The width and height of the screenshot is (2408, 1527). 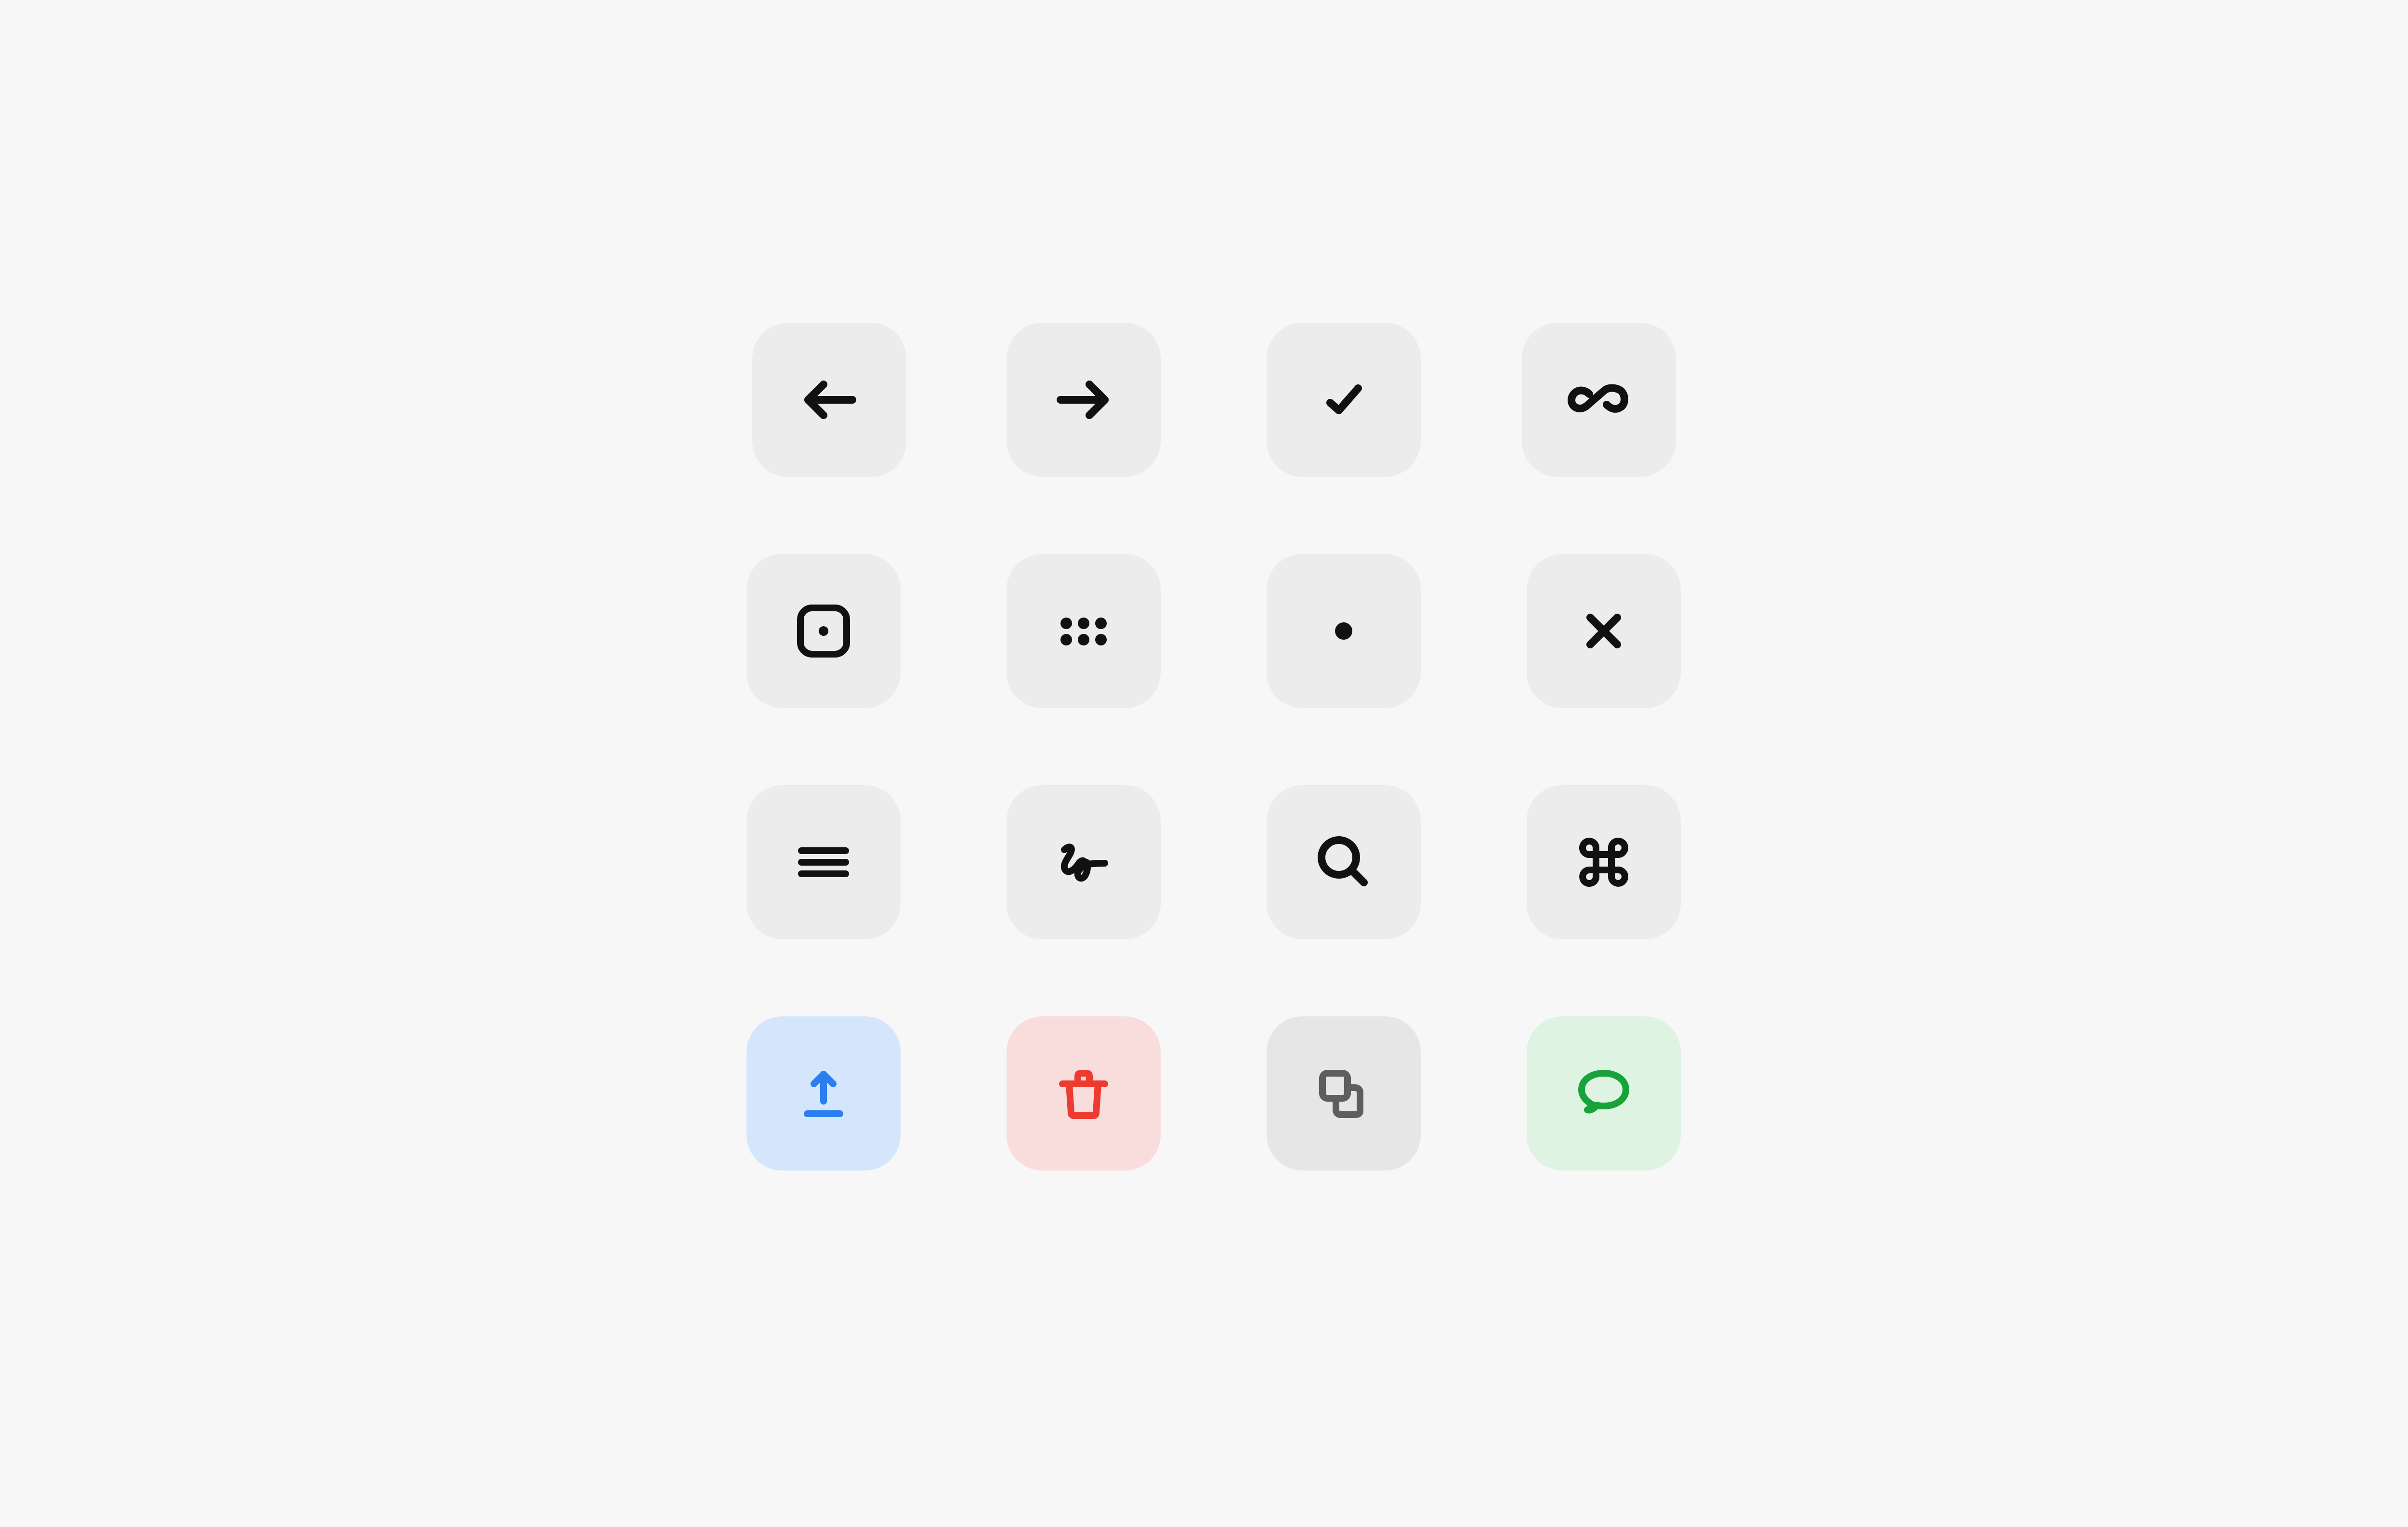 I want to click on infinity-link-icon, so click(x=1599, y=400).